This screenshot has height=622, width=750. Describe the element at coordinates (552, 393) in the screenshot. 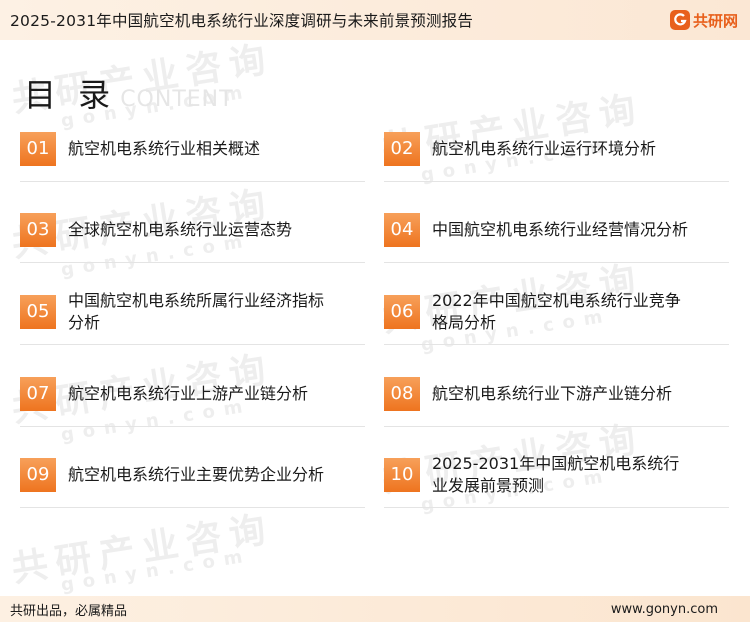

I see `toc-item-label: 航空机电系统行业下游产业链分析` at that location.